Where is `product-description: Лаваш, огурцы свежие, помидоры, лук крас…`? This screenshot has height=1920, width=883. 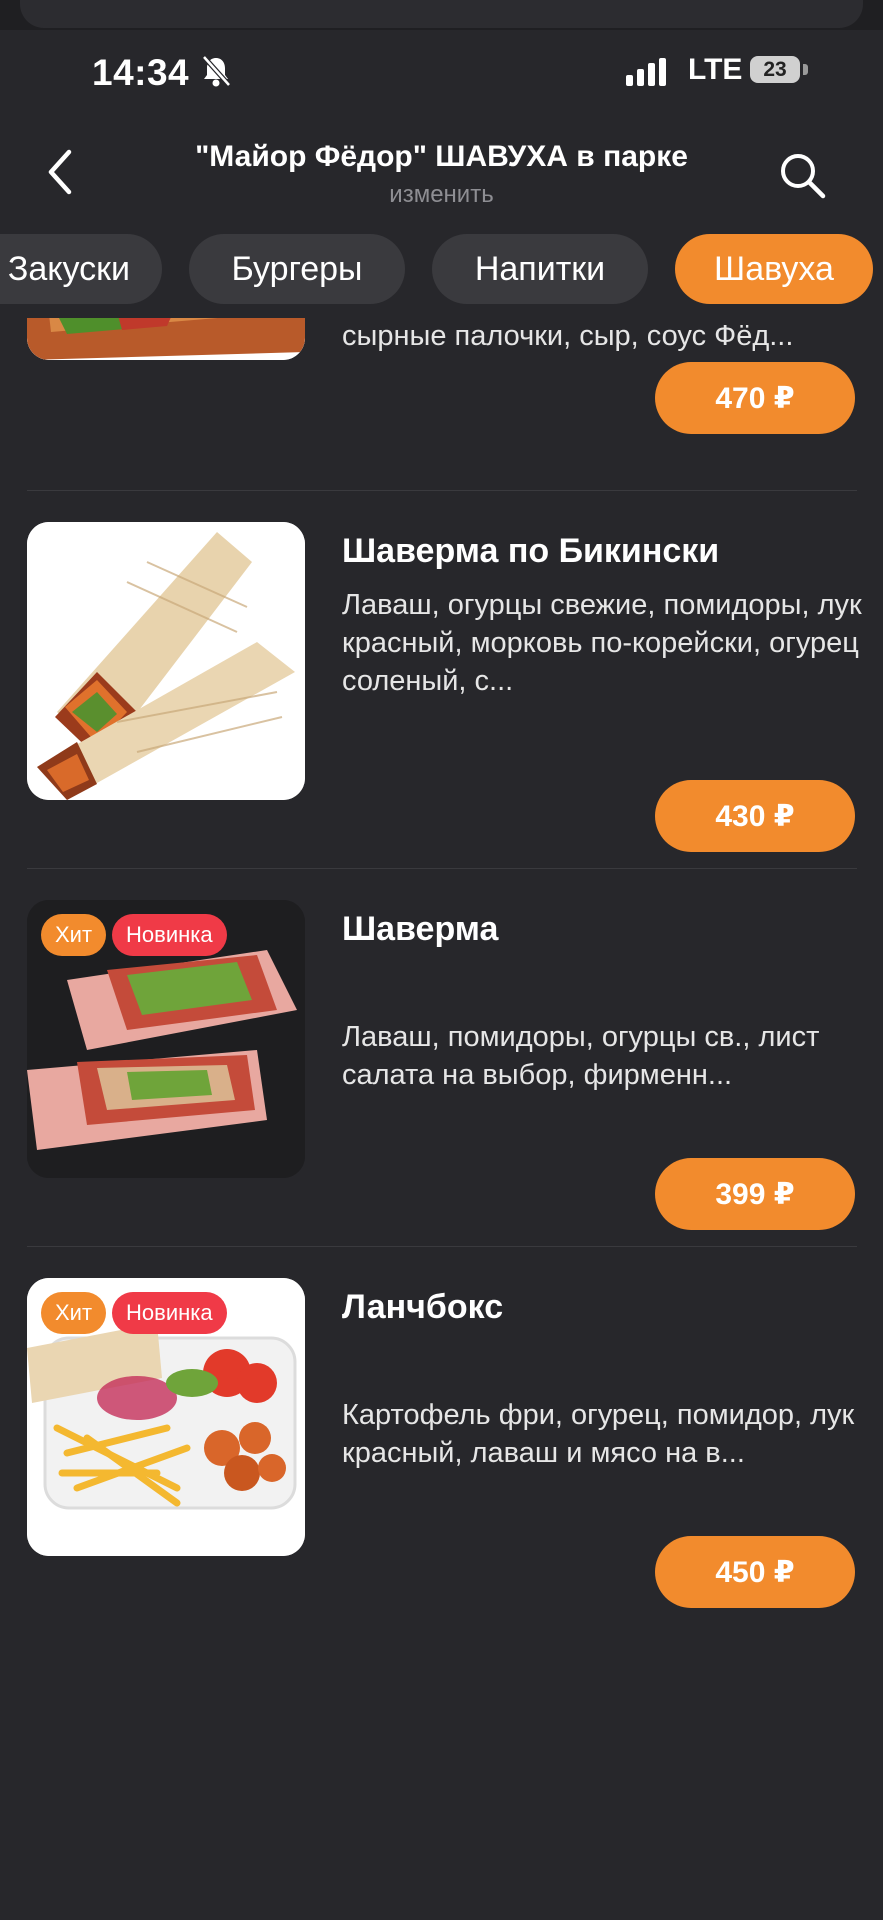
product-description: Лаваш, огурцы свежие, помидоры, лук крас… is located at coordinates (602, 643).